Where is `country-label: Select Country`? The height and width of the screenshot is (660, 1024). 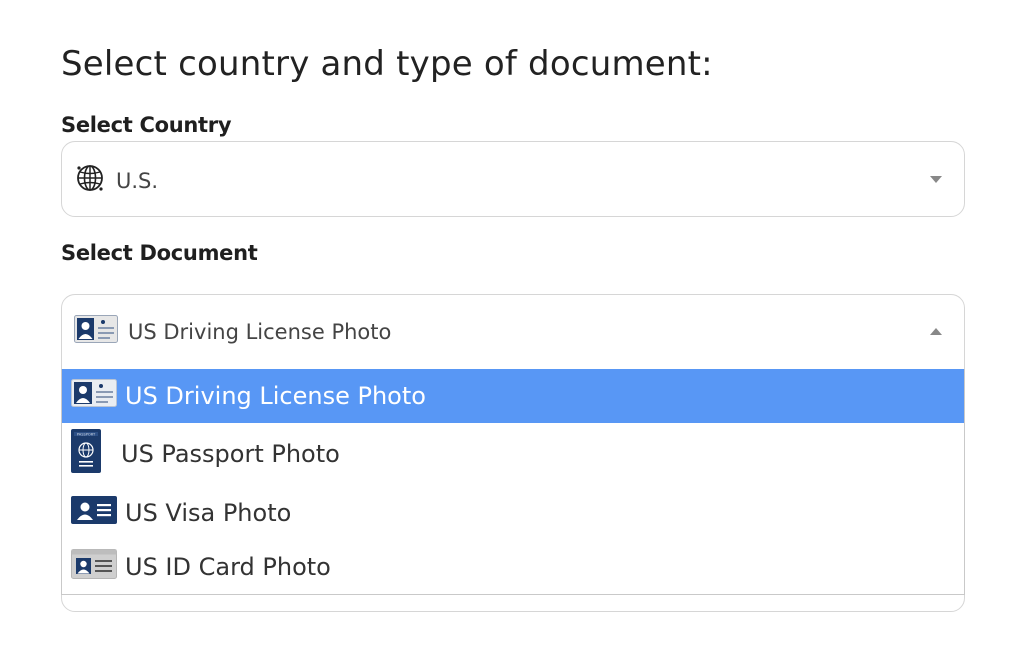
country-label: Select Country is located at coordinates (146, 125).